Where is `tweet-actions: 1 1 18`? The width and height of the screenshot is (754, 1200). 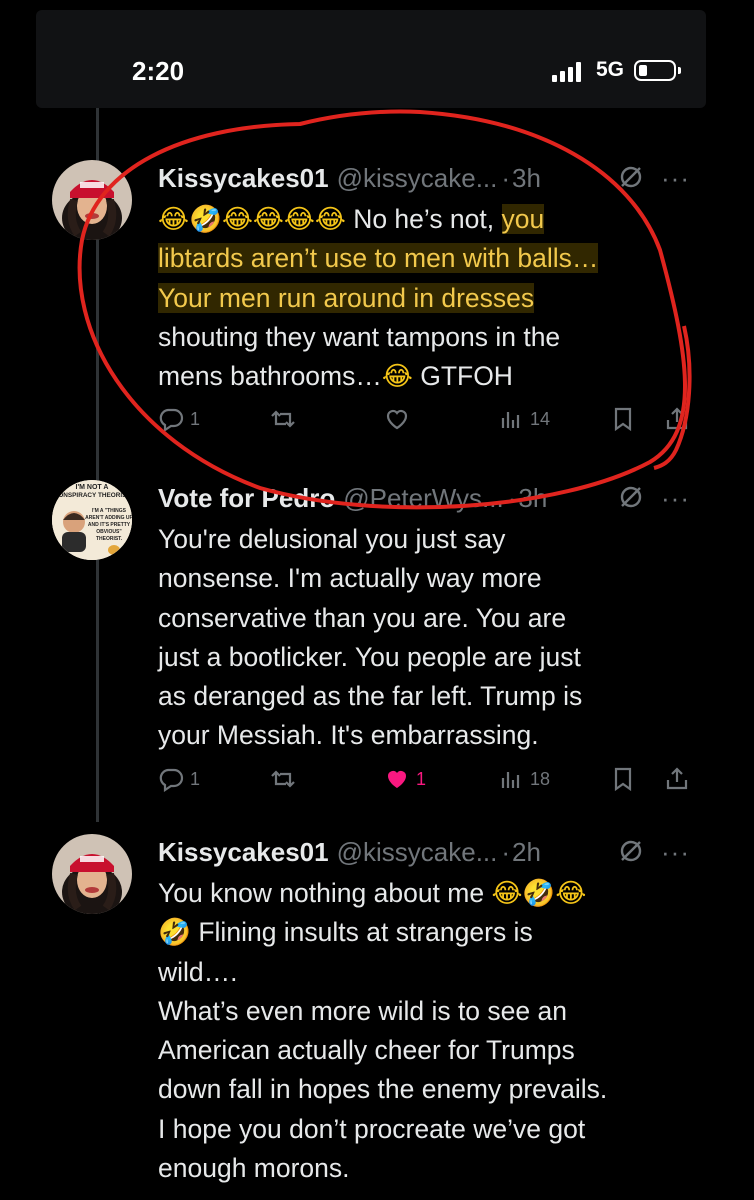 tweet-actions: 1 1 18 is located at coordinates (428, 781).